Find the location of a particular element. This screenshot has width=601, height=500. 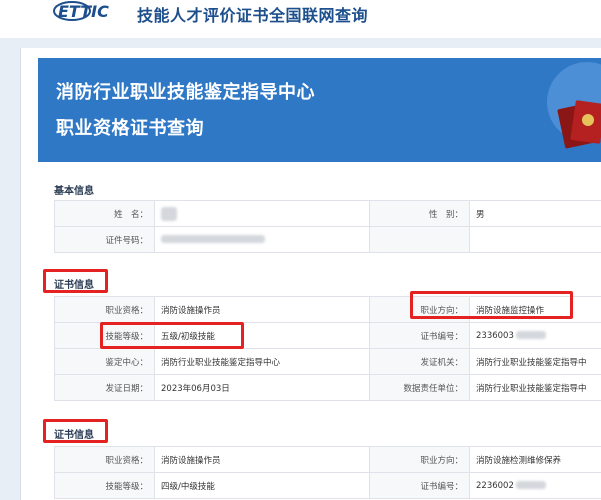

table-row: 姓 名： 性 别： 男 is located at coordinates (327, 213).